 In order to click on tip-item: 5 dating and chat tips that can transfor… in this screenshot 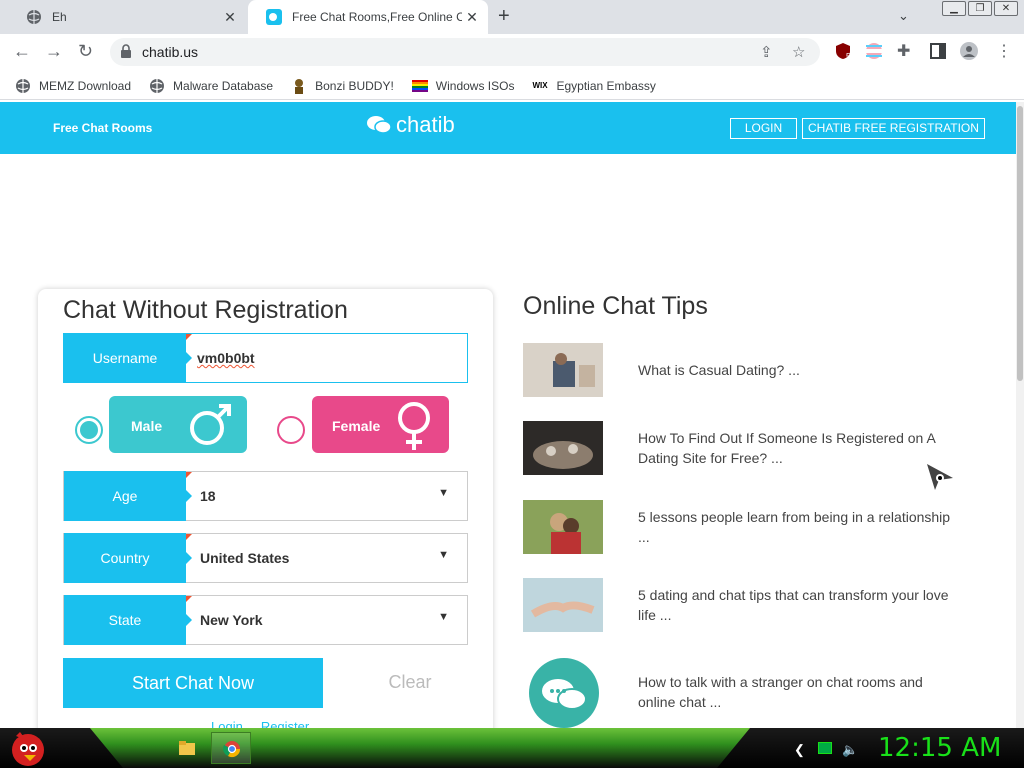, I will do `click(743, 608)`.